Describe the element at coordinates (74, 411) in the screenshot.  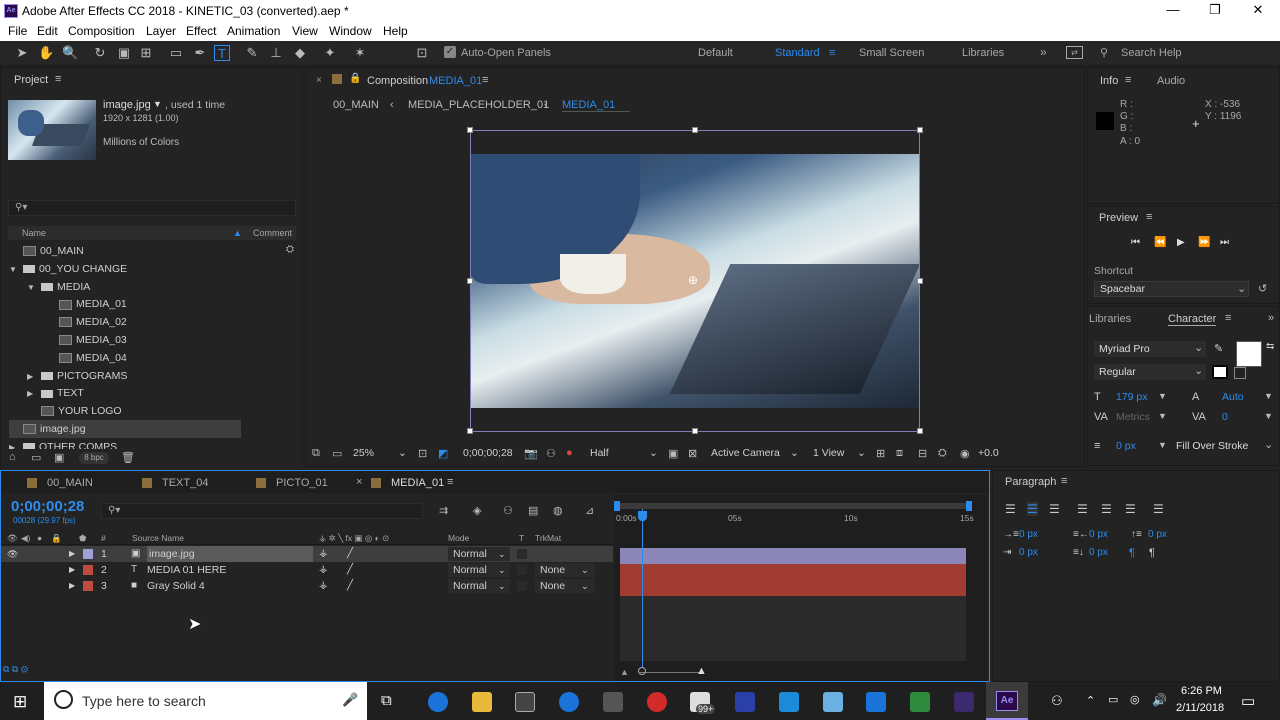
I see `project-item: YOUR LOGO` at that location.